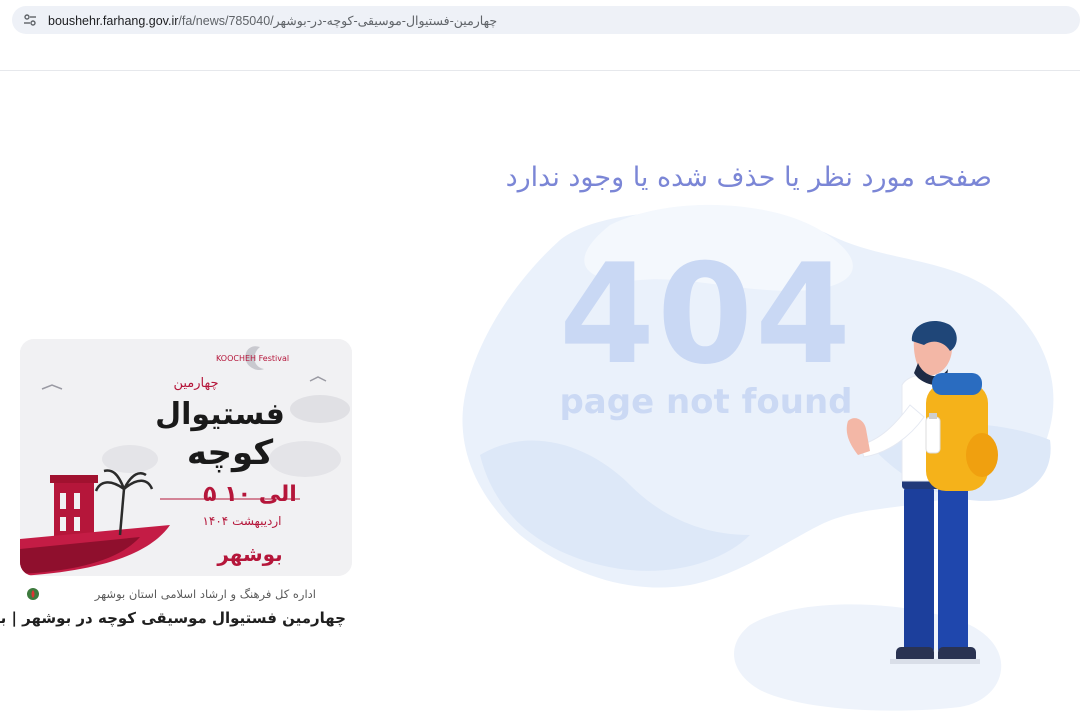 Image resolution: width=1080 pixels, height=713 pixels. I want to click on poster-dates: ۵ الی ۱۰, so click(250, 494).